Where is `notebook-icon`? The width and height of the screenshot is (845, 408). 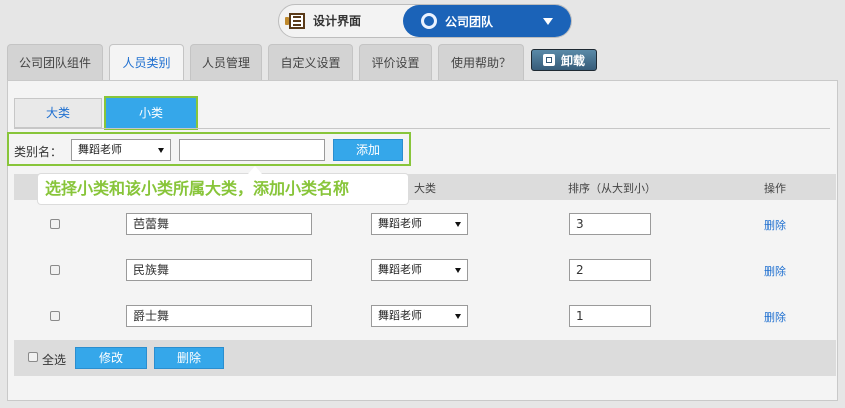
notebook-icon is located at coordinates (295, 21).